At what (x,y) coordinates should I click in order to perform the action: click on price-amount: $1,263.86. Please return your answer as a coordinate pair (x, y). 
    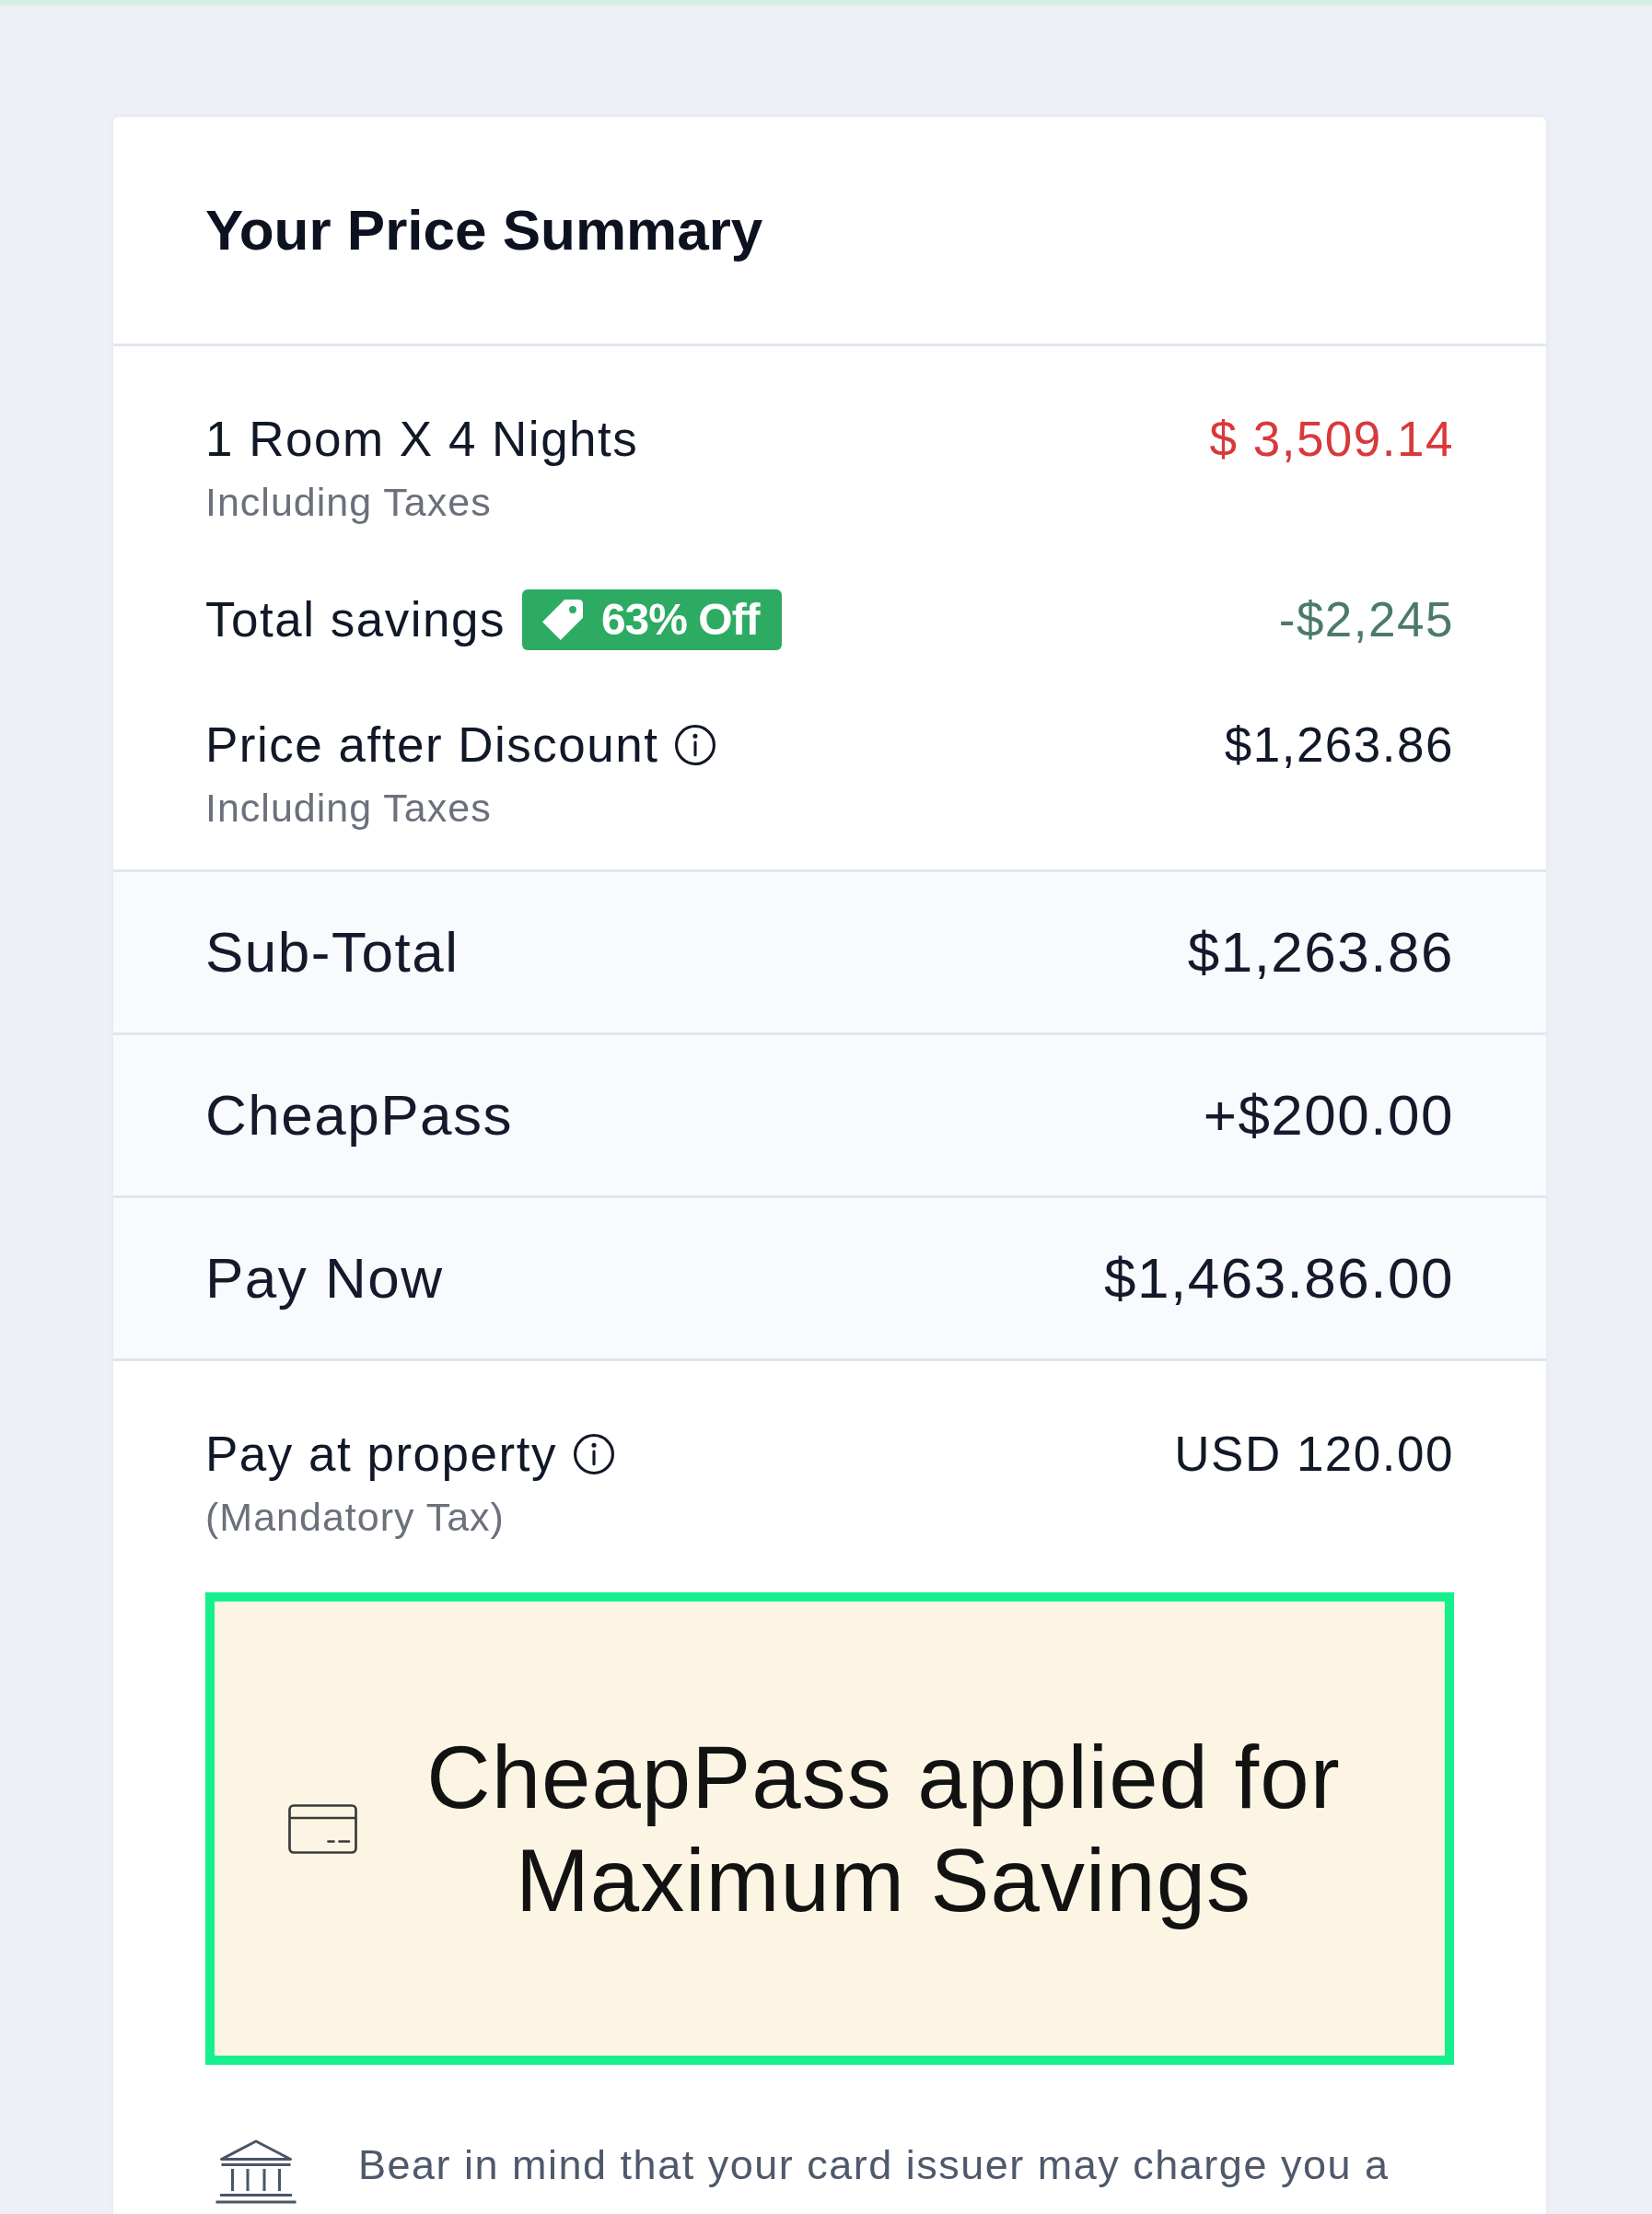
    Looking at the image, I should click on (1339, 745).